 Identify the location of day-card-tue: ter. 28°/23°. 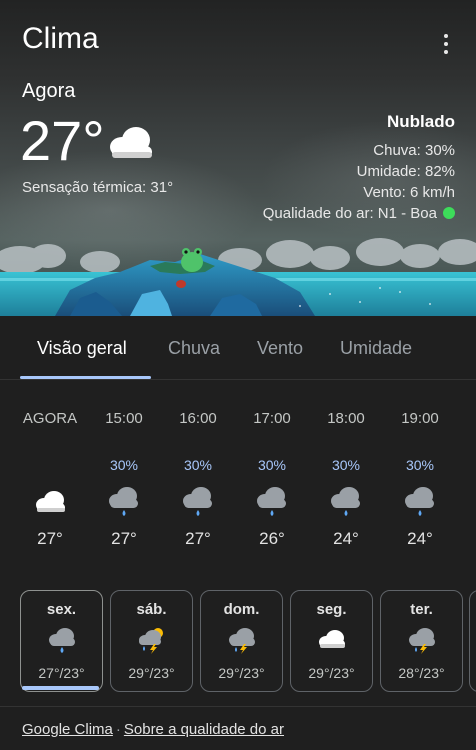
(421, 641).